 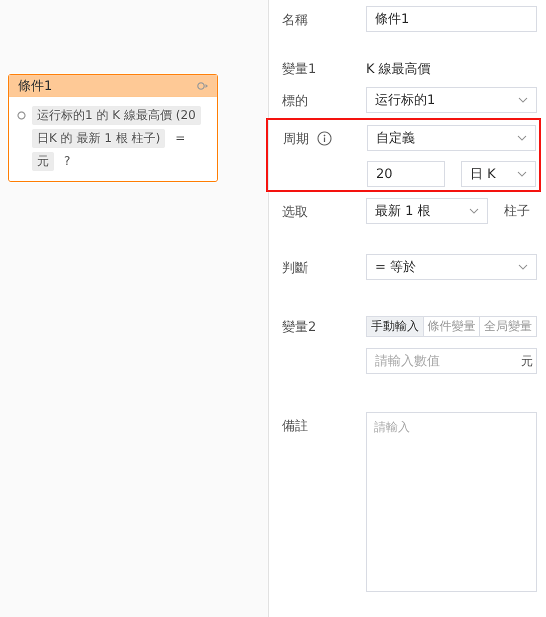 I want to click on field-label: 名稱, so click(x=295, y=20).